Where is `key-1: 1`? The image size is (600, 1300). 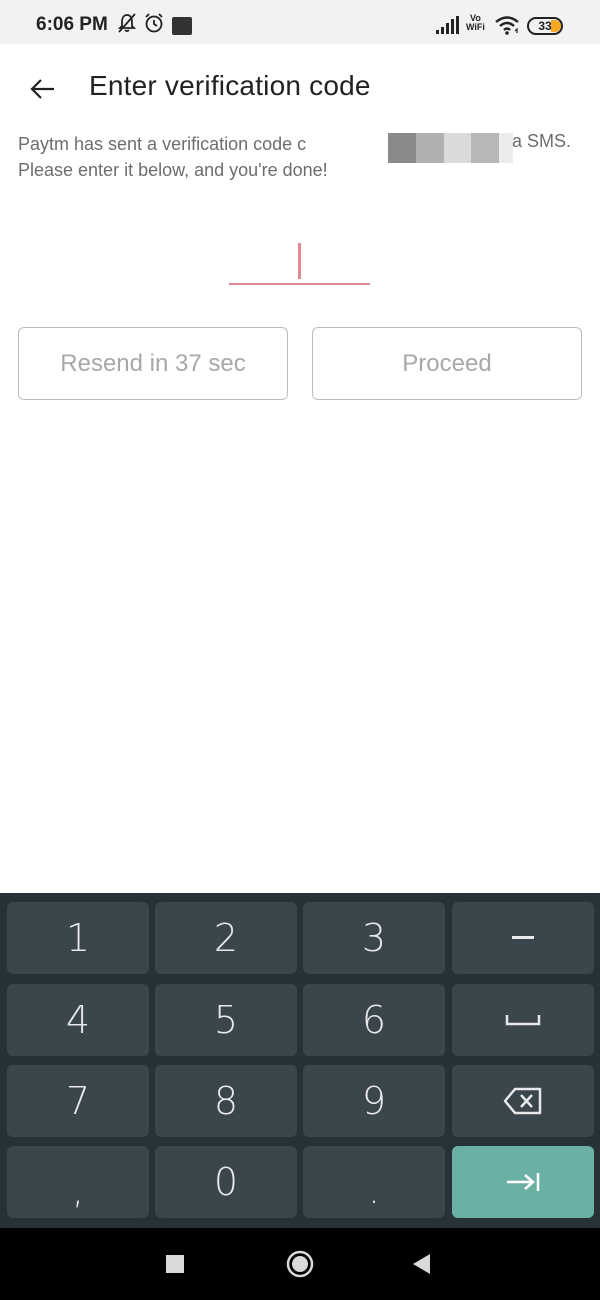
key-1: 1 is located at coordinates (78, 938).